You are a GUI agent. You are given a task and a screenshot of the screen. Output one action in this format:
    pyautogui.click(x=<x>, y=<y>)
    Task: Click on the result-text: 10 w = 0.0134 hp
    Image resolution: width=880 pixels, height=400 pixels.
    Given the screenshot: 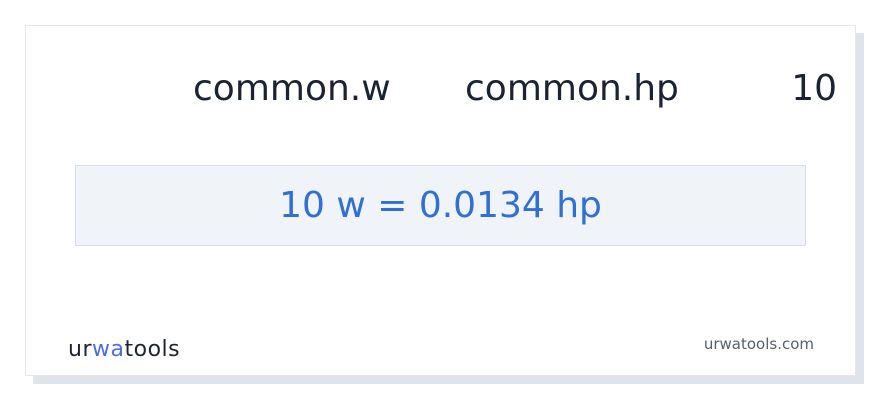 What is the action you would take?
    pyautogui.click(x=440, y=205)
    